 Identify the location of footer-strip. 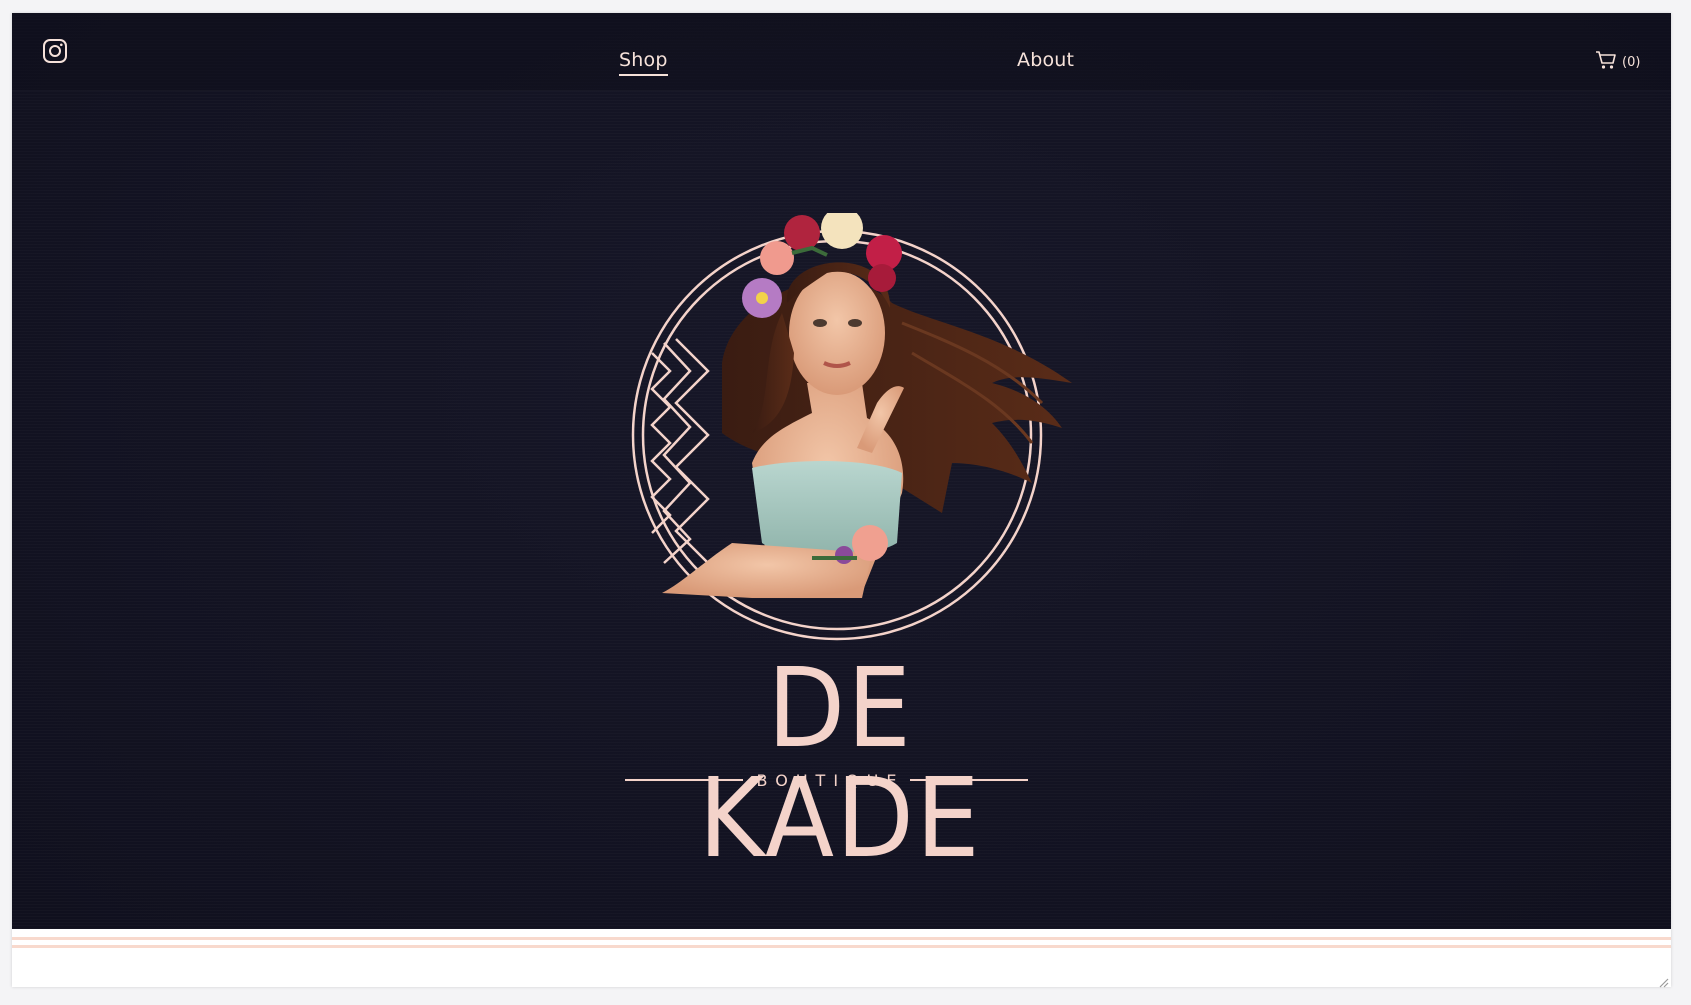
(841, 958).